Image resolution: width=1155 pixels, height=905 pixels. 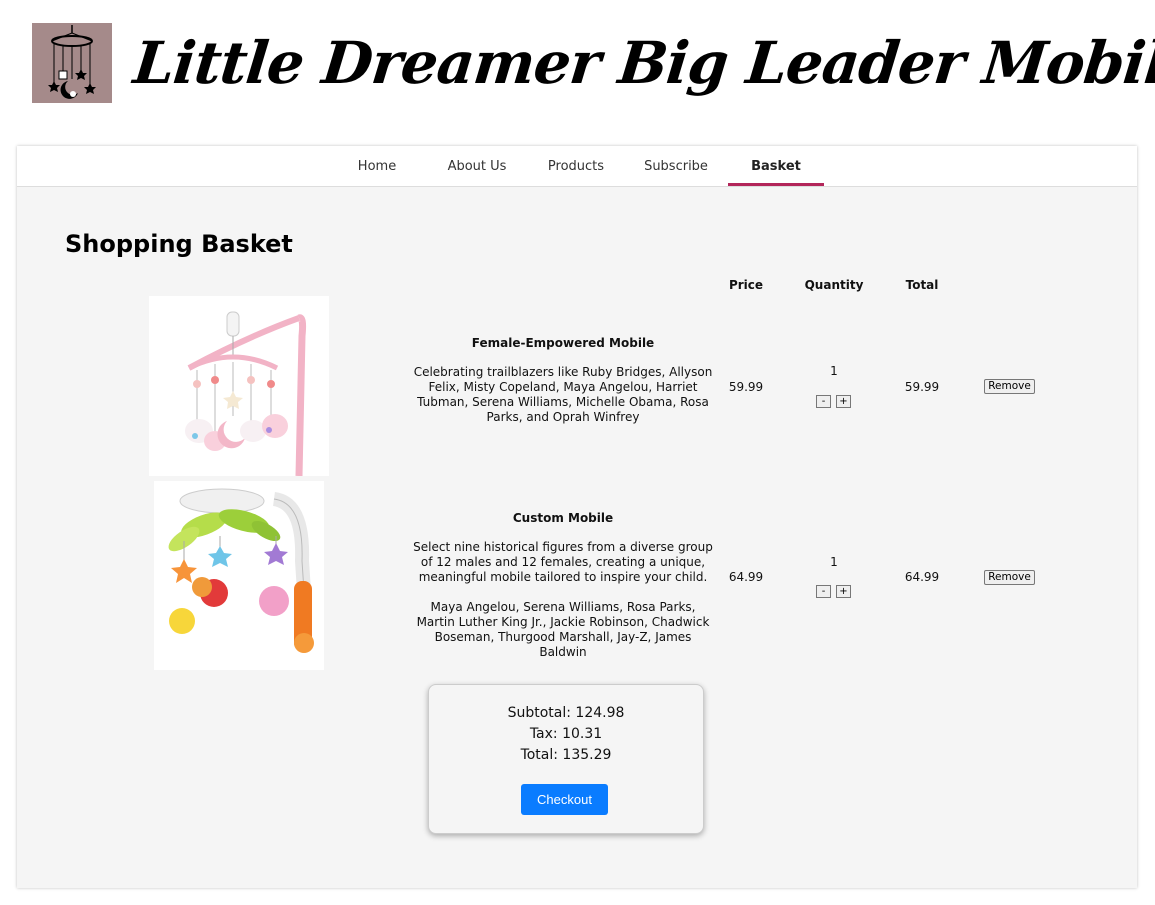 What do you see at coordinates (566, 755) in the screenshot?
I see `total-text: Total: 135.29` at bounding box center [566, 755].